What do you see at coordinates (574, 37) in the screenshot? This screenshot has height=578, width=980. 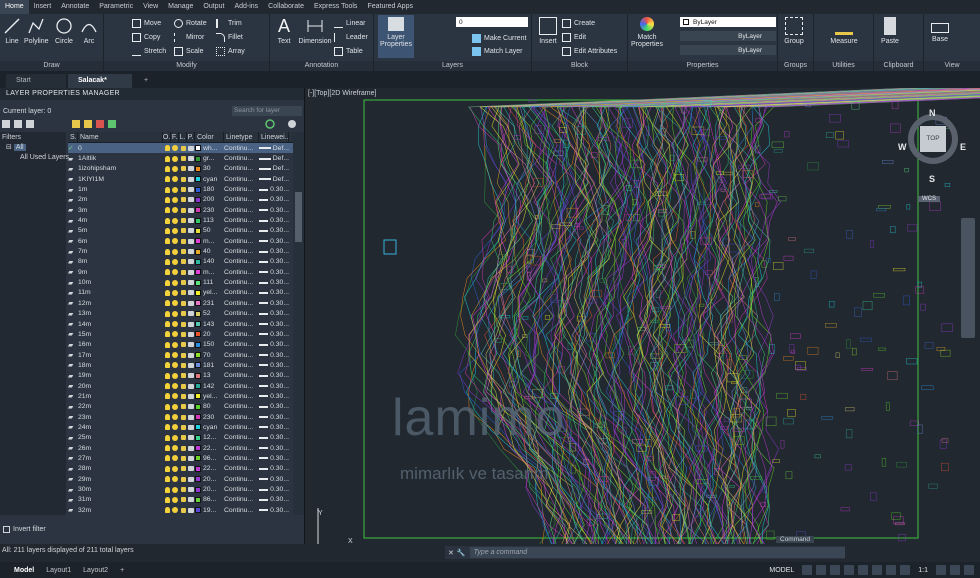 I see `edit-block-button: Edit` at bounding box center [574, 37].